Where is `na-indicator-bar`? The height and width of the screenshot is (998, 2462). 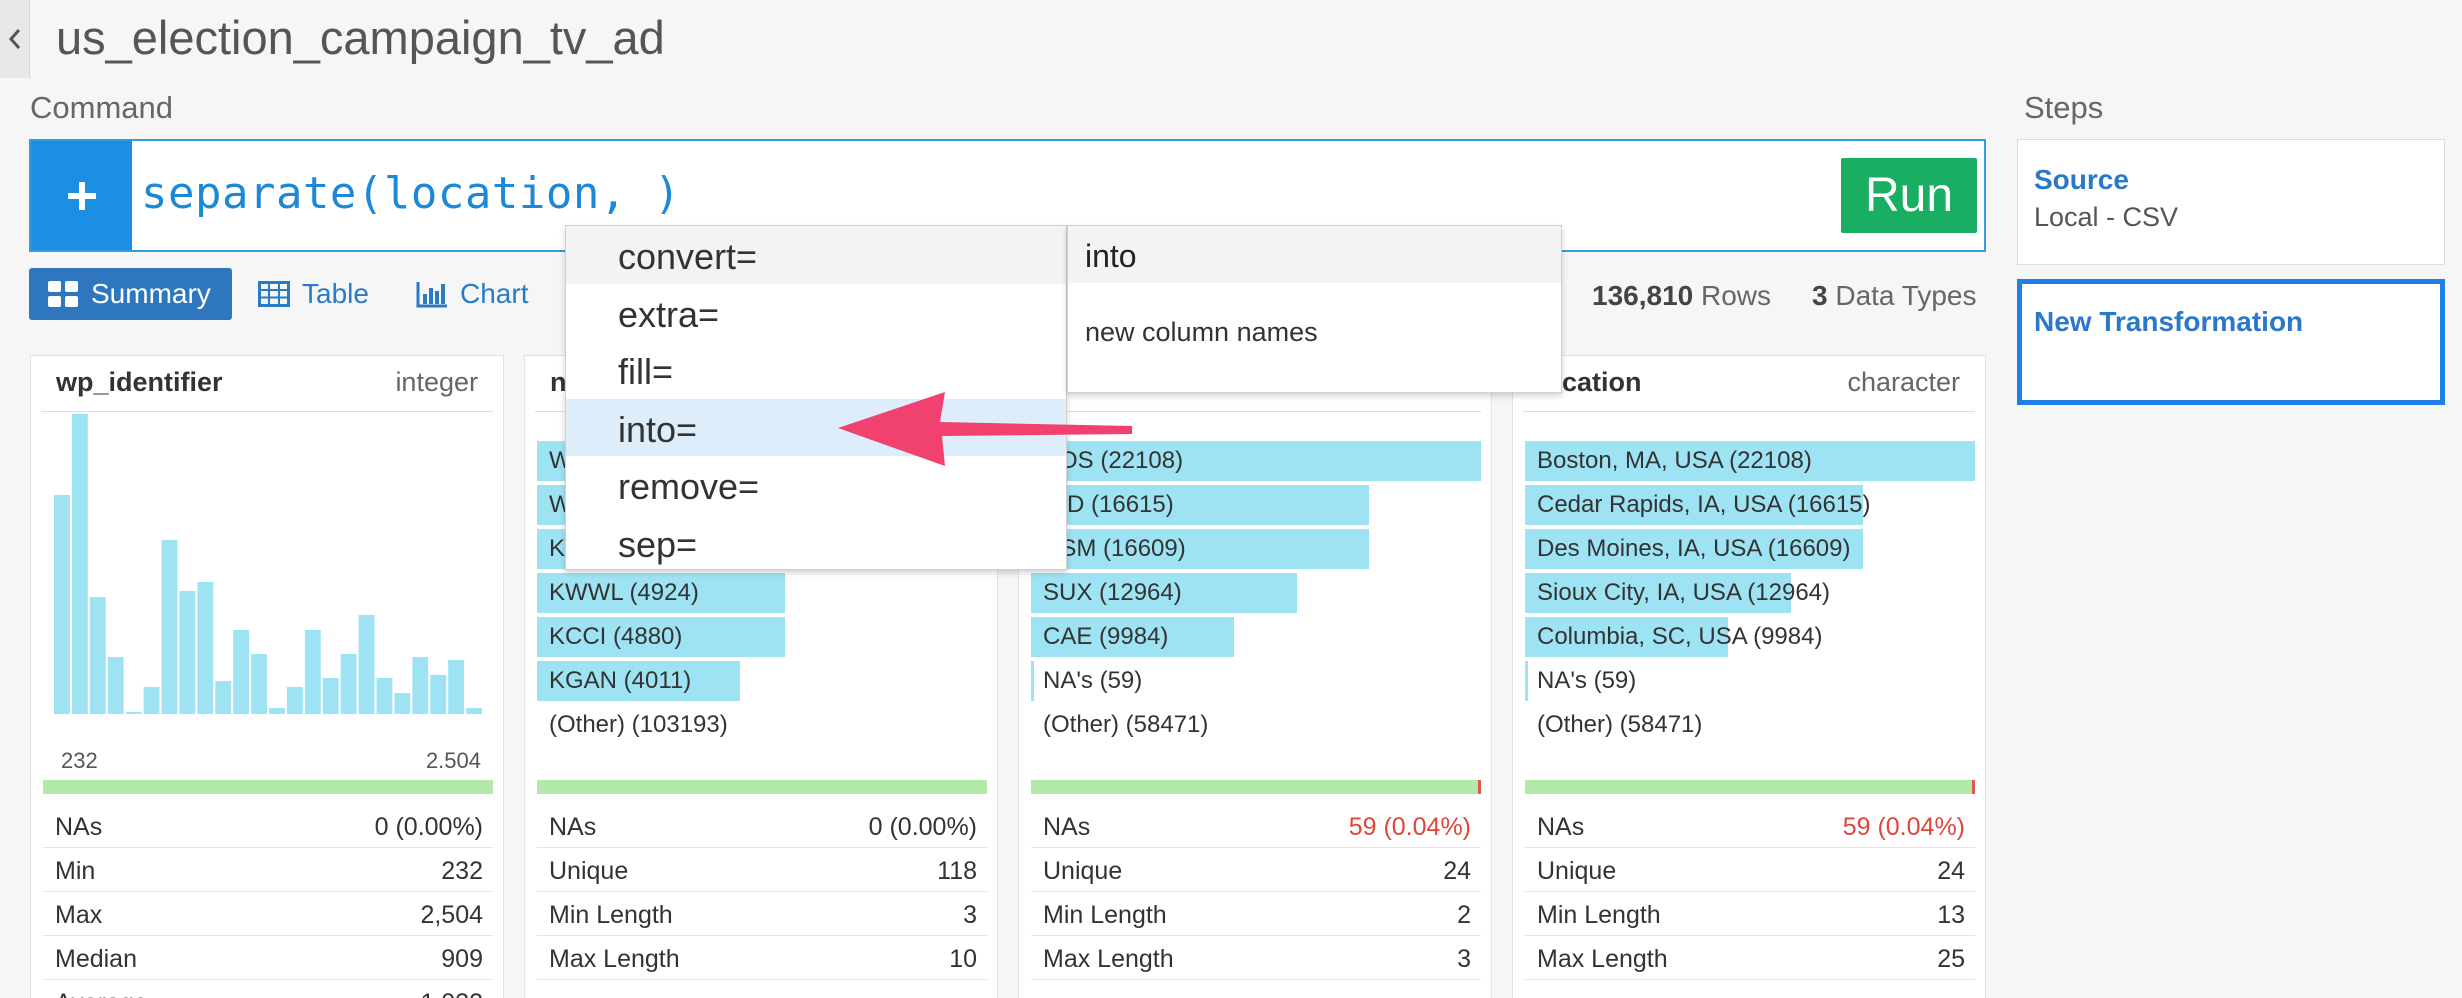
na-indicator-bar is located at coordinates (1750, 787).